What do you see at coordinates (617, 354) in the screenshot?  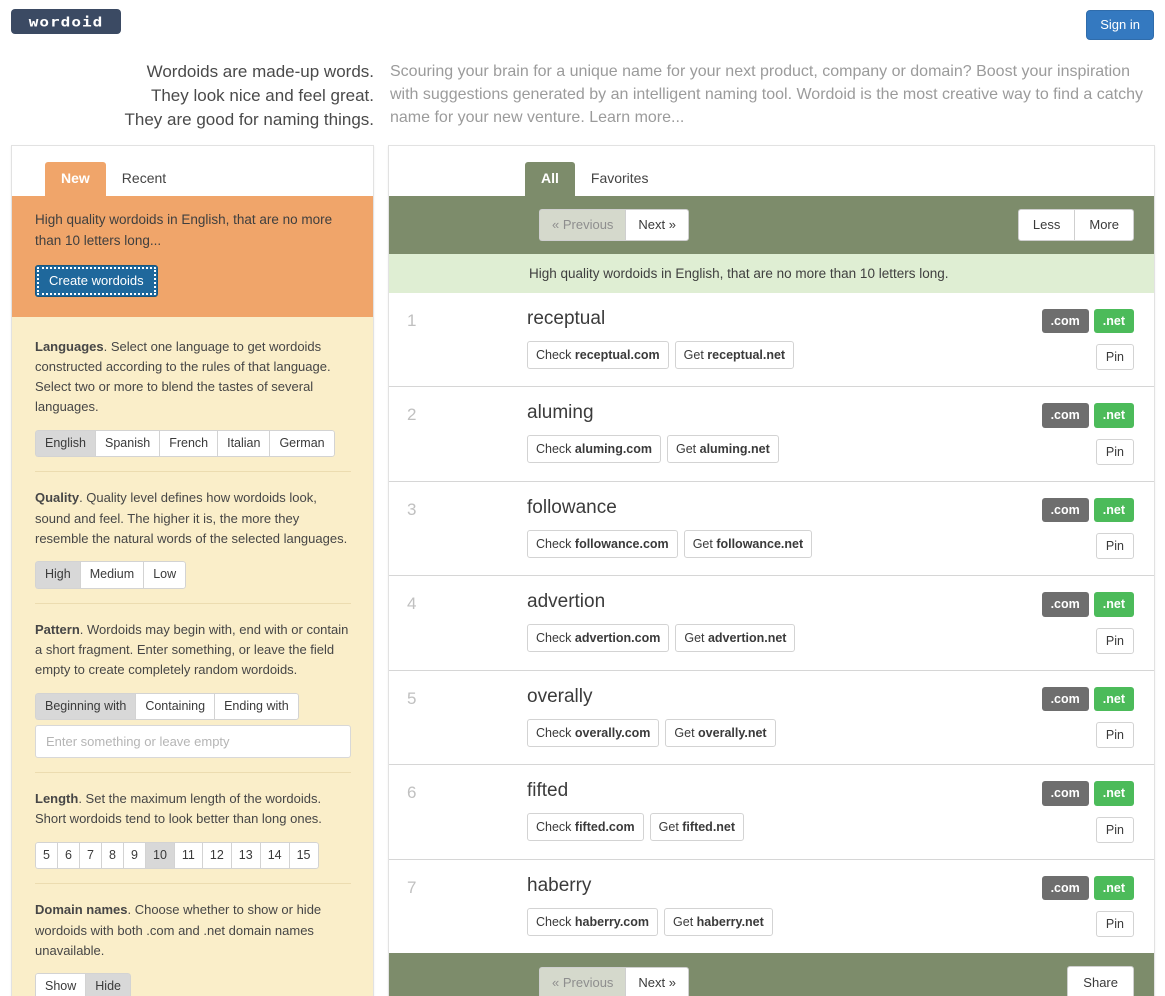 I see `check-domain: receptual.com` at bounding box center [617, 354].